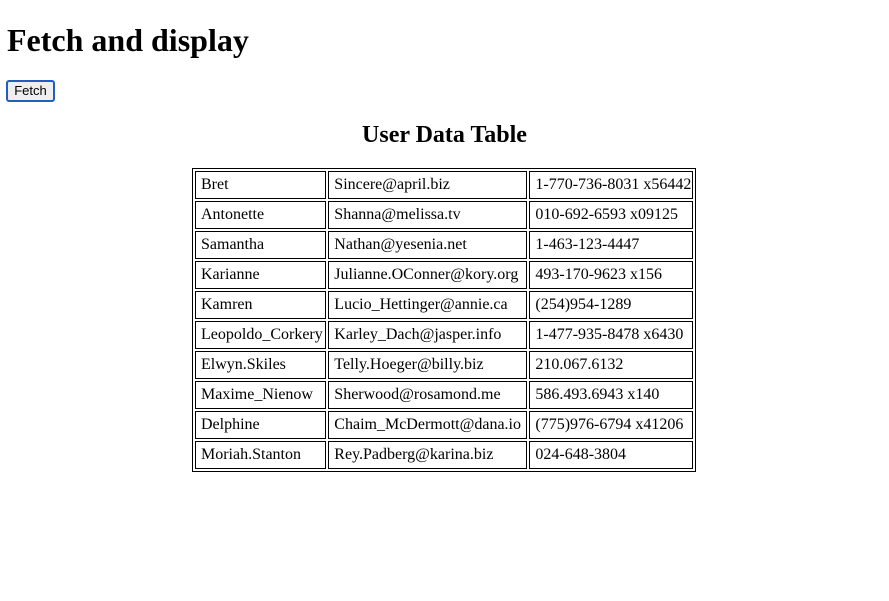 The image size is (889, 601). What do you see at coordinates (611, 335) in the screenshot?
I see `phone-cell: 1-477-935-8478 x6430` at bounding box center [611, 335].